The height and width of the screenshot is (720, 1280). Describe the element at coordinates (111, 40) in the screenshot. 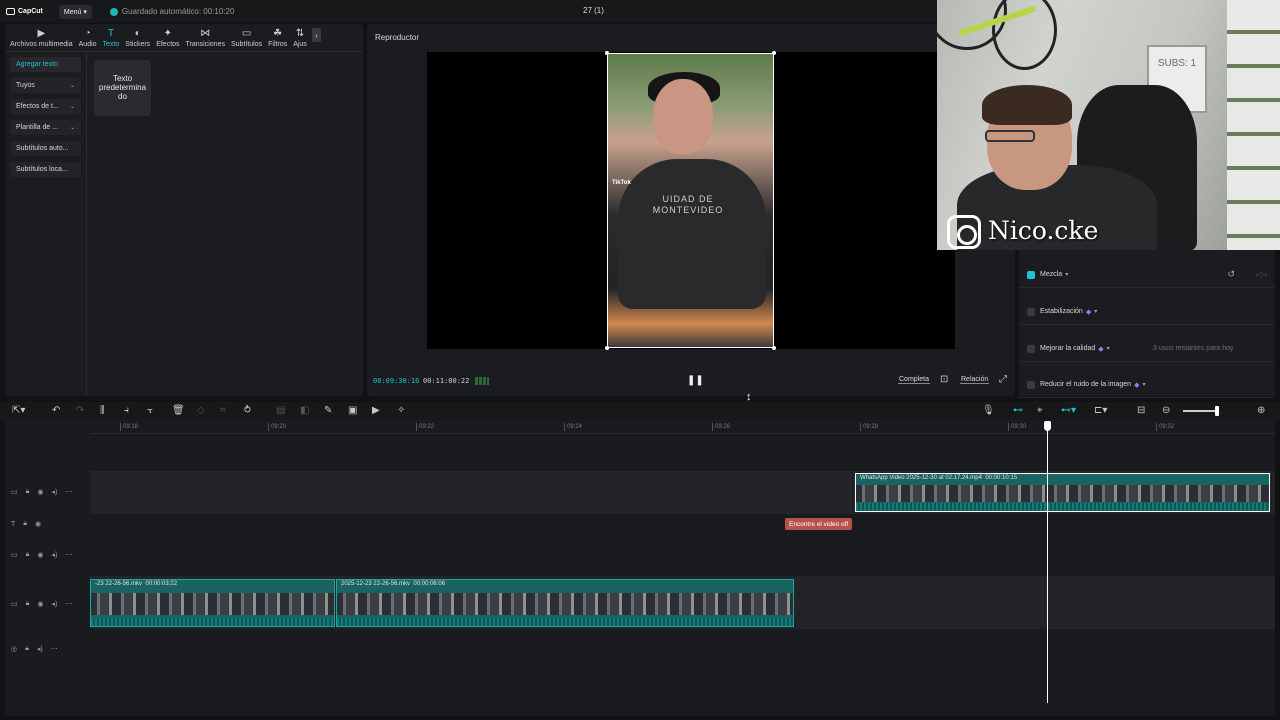

I see `tab-text: T Texto` at that location.